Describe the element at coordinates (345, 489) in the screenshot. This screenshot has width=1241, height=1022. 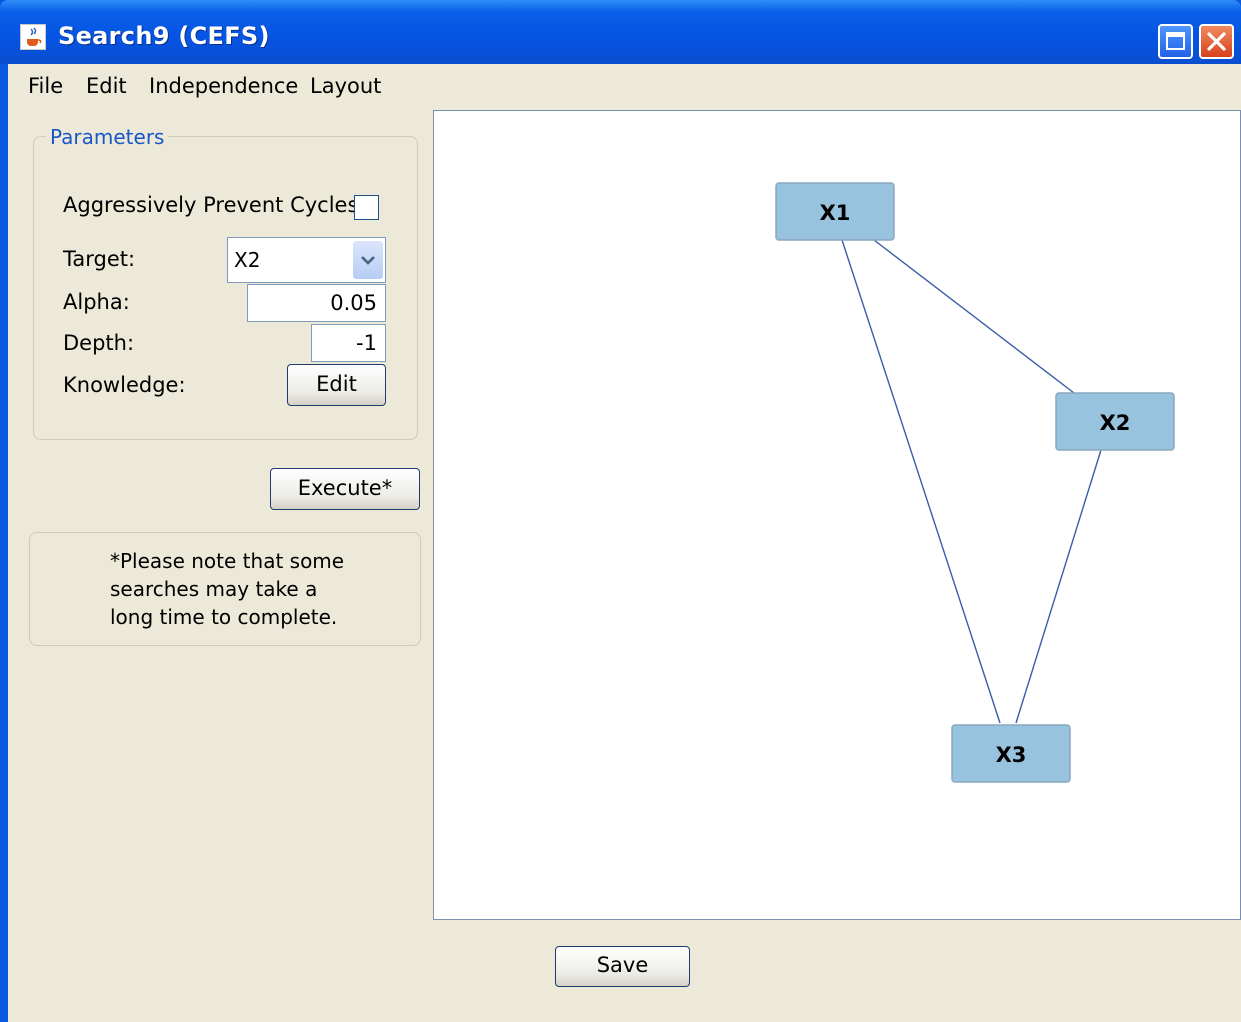
I see `execute-button: Execute*` at that location.